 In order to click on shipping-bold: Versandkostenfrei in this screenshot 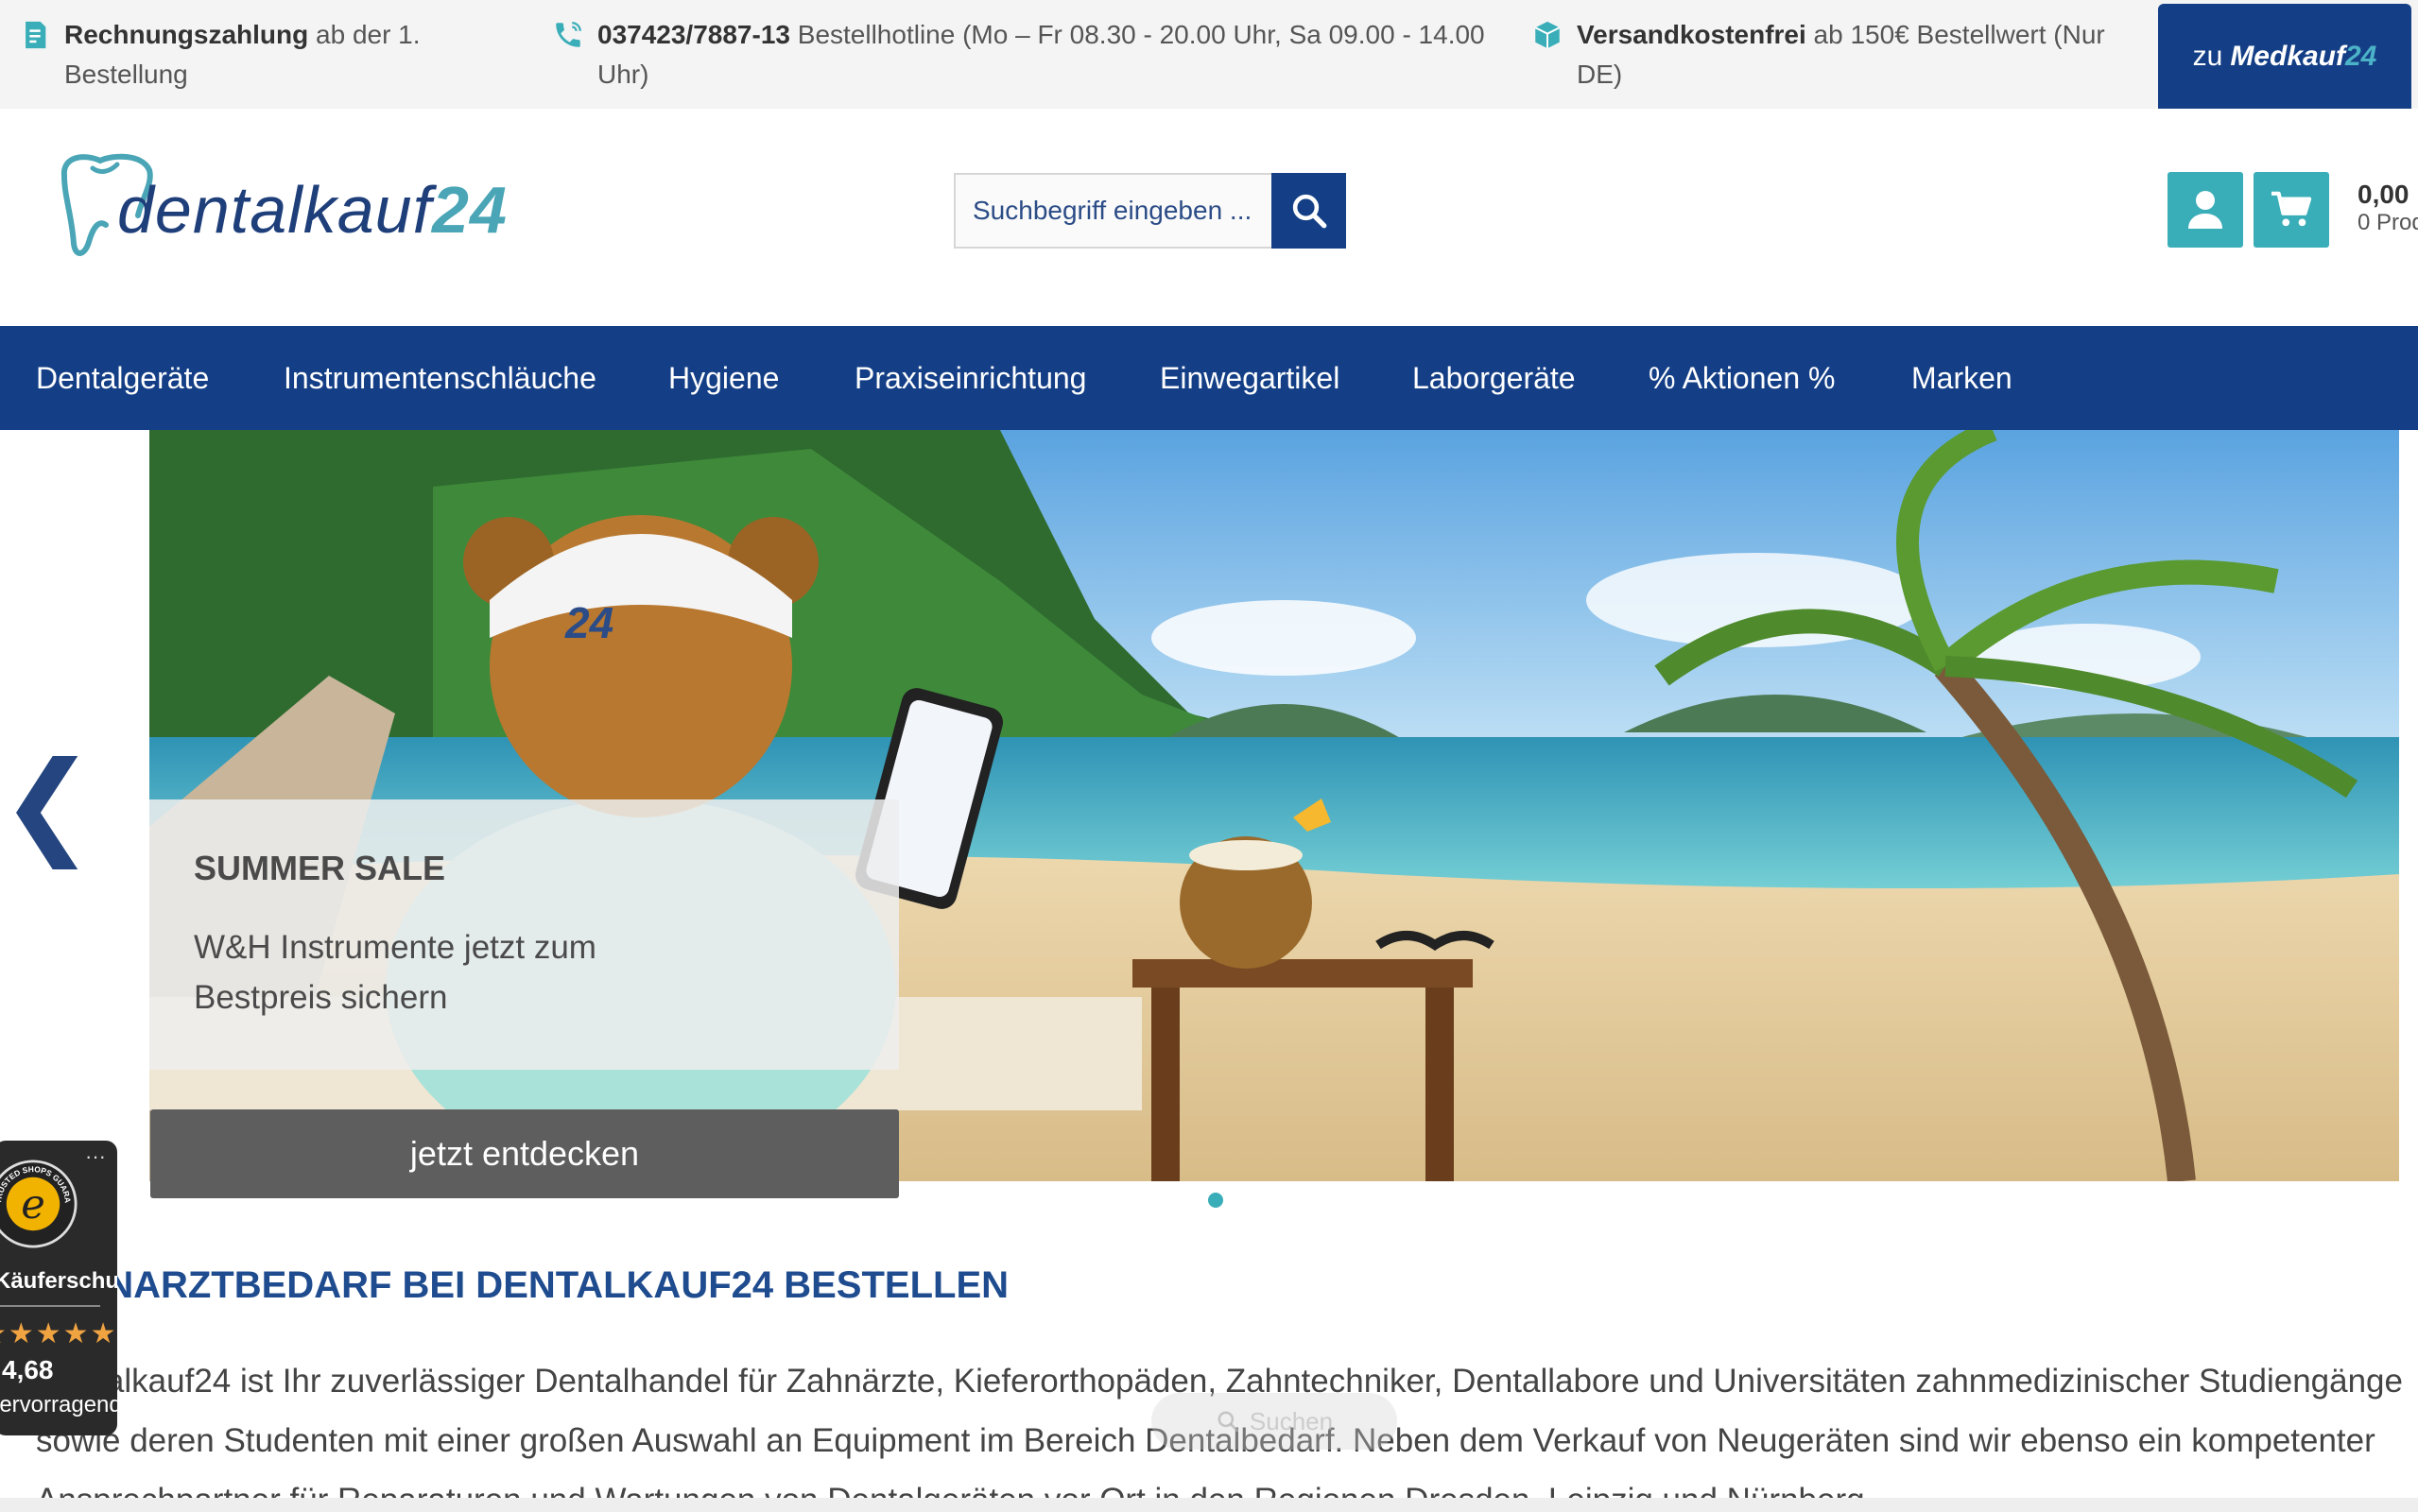, I will do `click(1692, 34)`.